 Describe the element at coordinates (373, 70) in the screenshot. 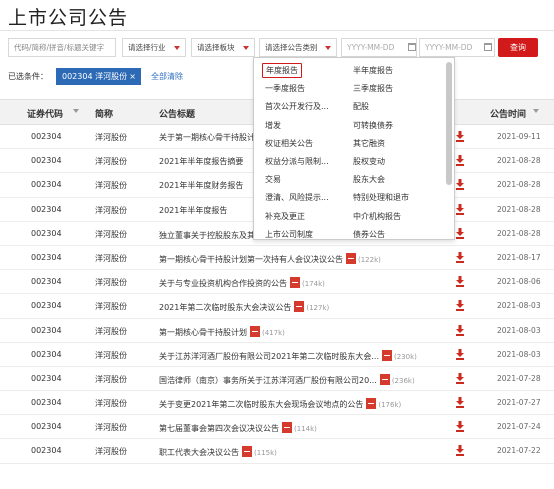

I see `dropdown-option: 半年度报告` at that location.